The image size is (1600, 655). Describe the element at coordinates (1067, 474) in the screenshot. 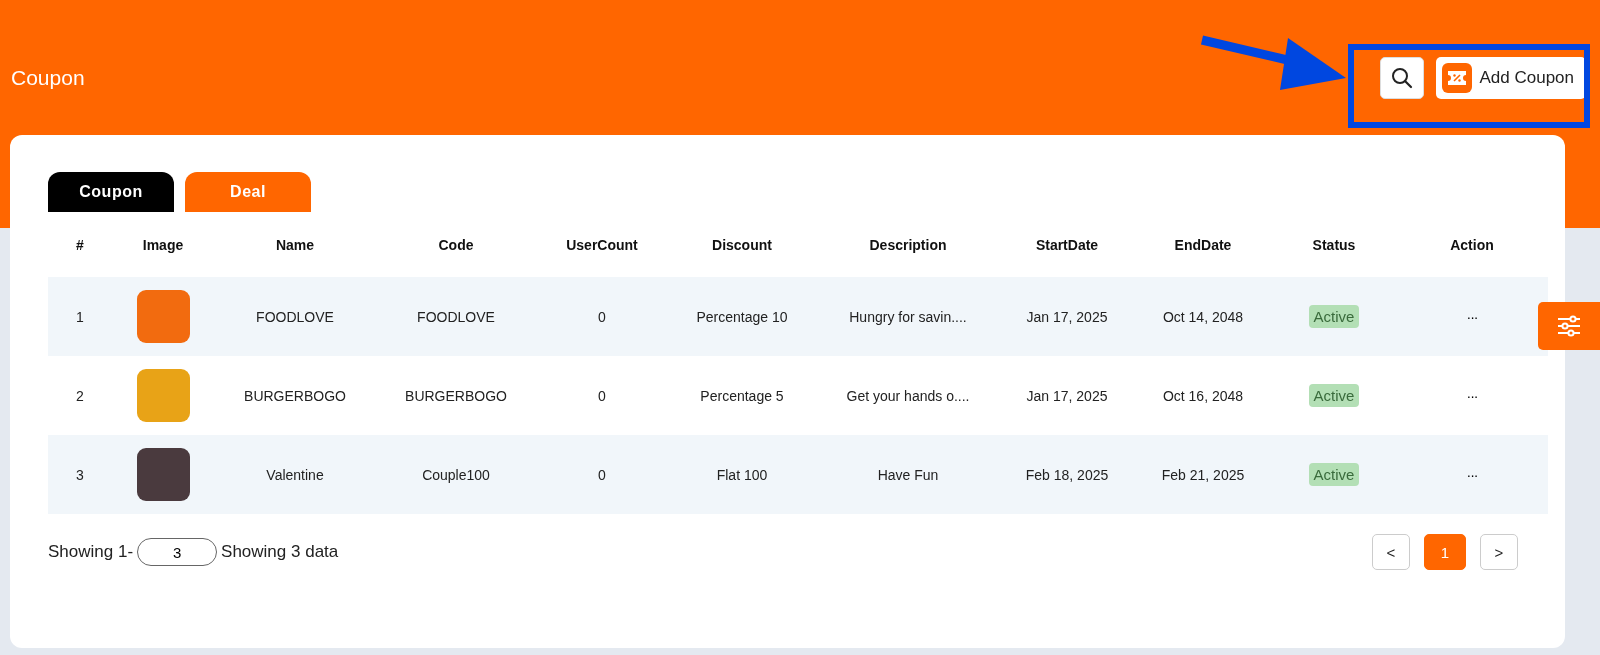

I see `table-cell: Feb 18, 2025` at that location.